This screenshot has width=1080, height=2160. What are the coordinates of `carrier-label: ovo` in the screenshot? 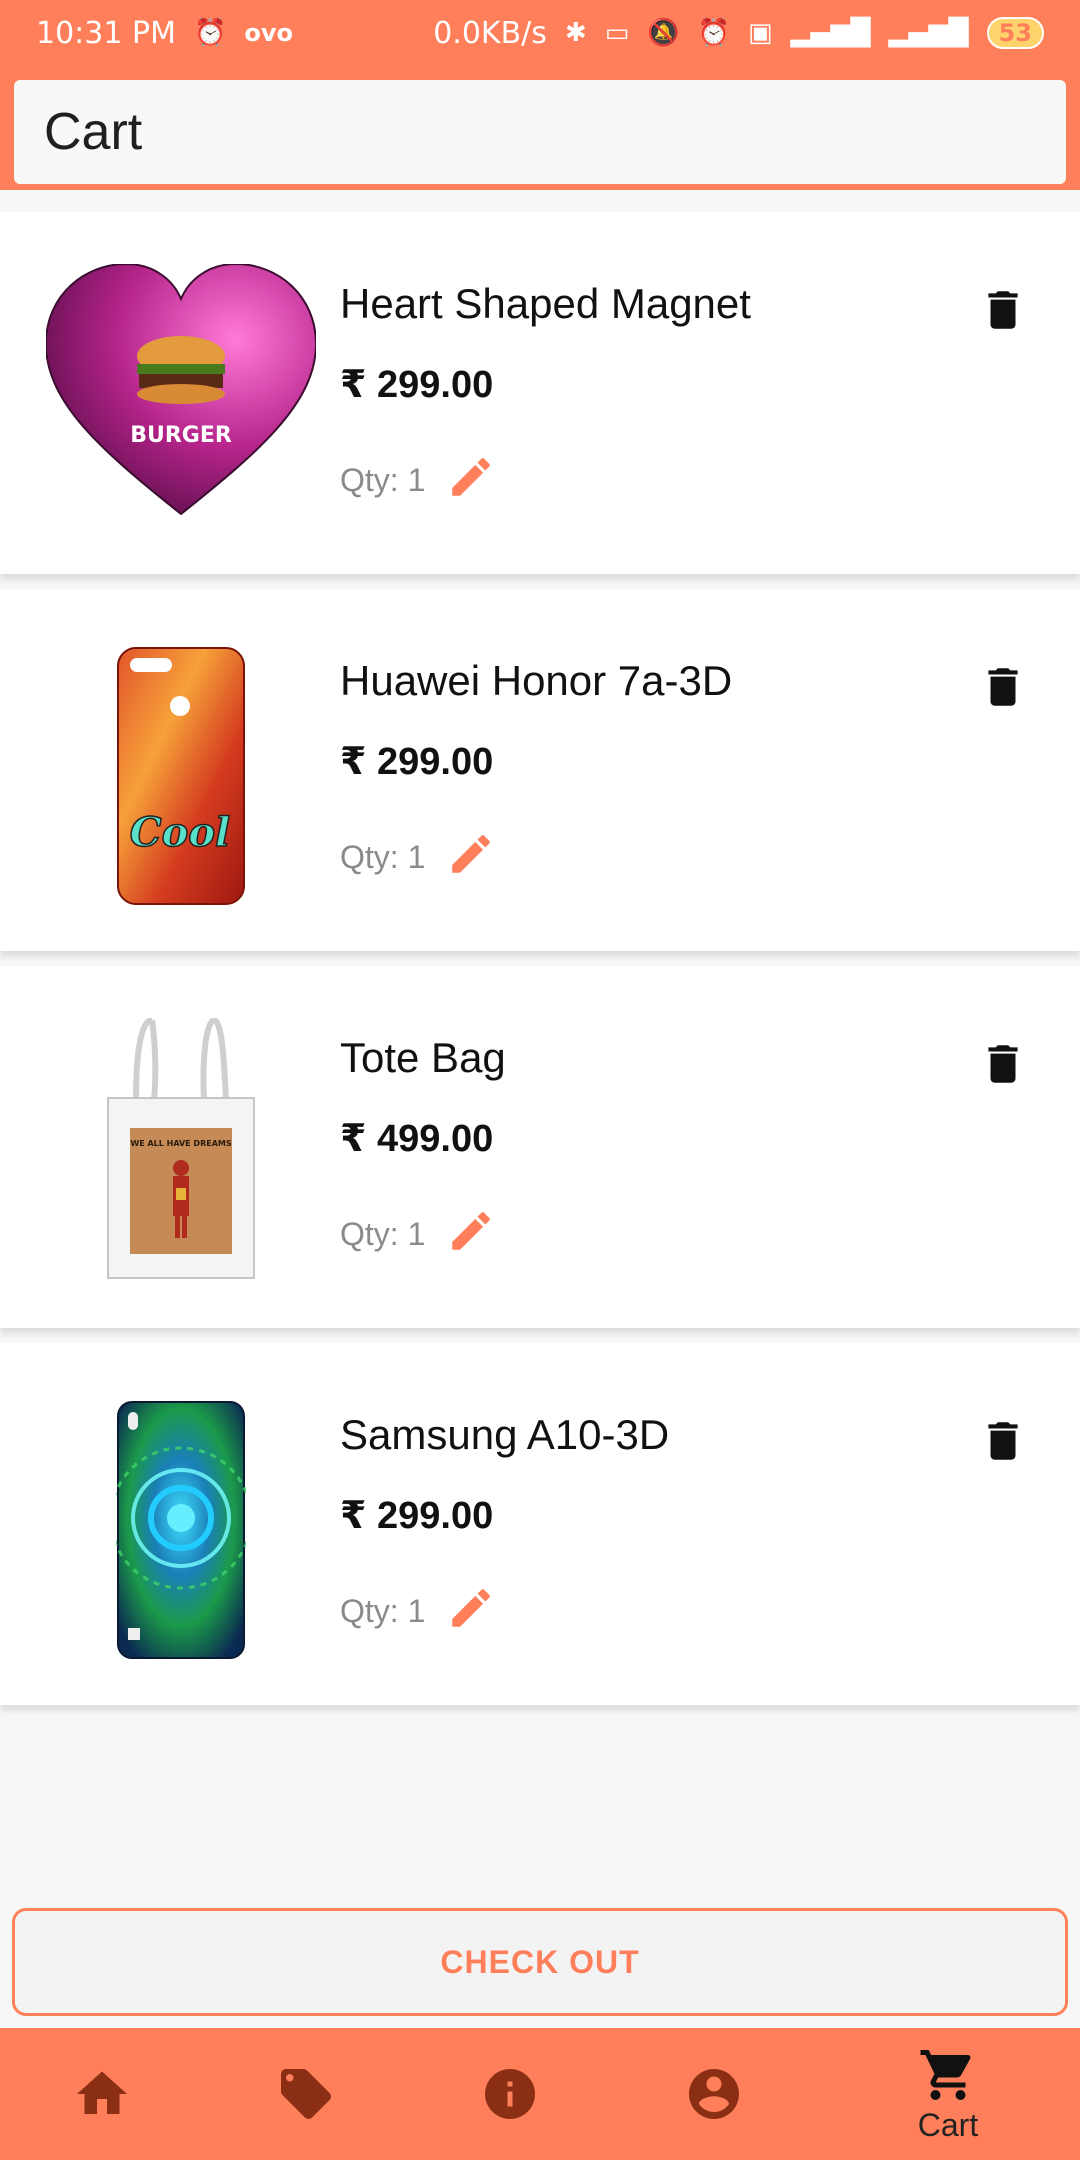 It's located at (268, 33).